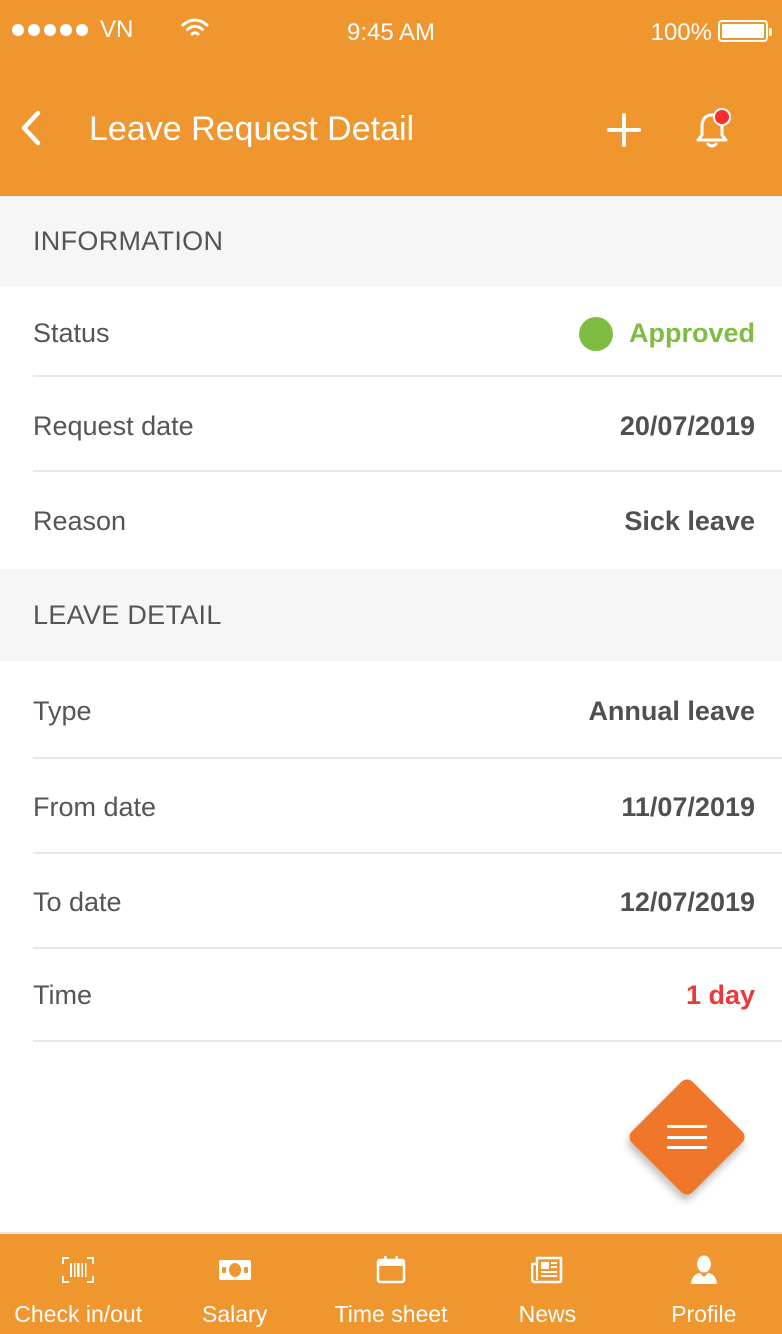 The image size is (782, 1334). Describe the element at coordinates (62, 995) in the screenshot. I see `time-label: Time` at that location.